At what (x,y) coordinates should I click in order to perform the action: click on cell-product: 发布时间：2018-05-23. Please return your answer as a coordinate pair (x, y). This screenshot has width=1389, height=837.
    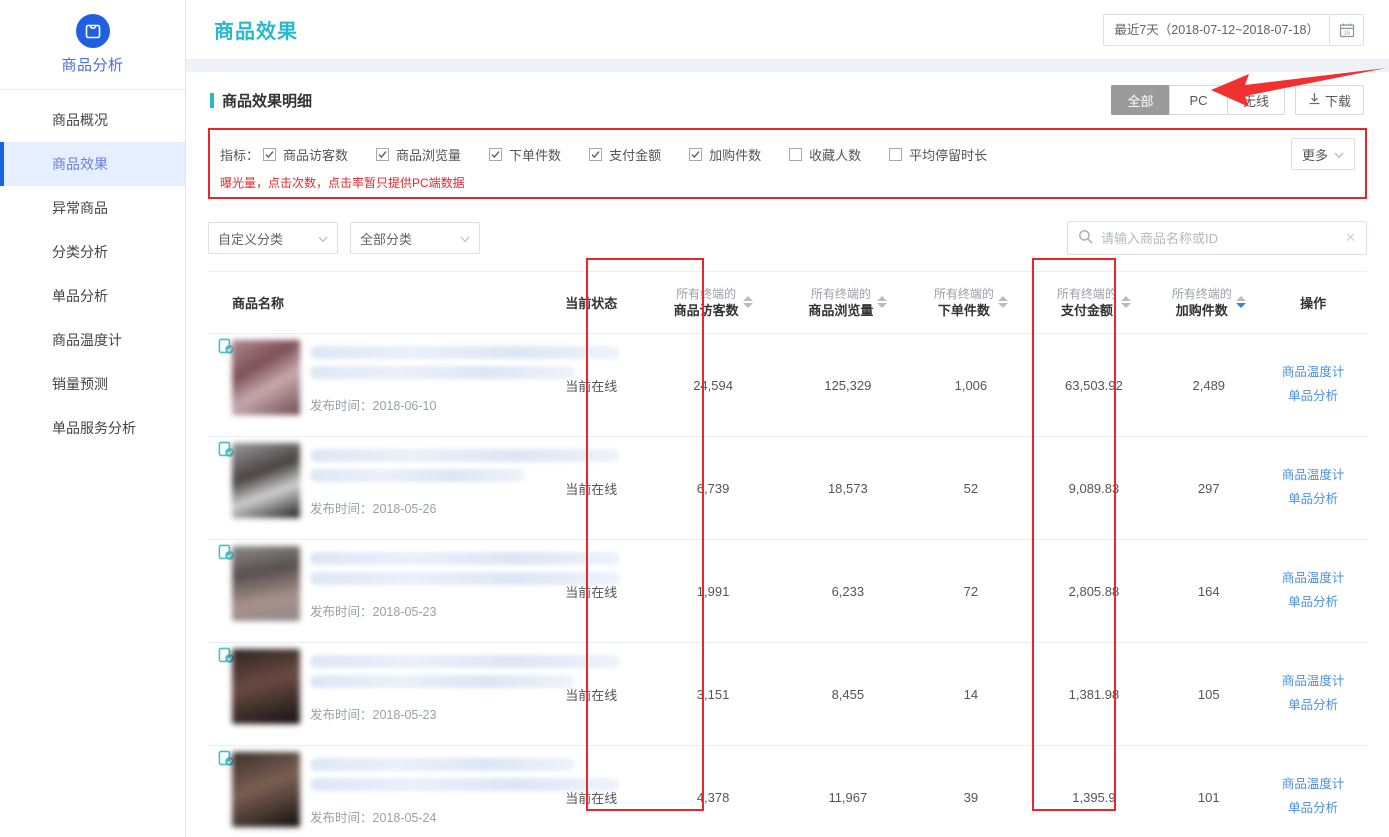
    Looking at the image, I should click on (414, 591).